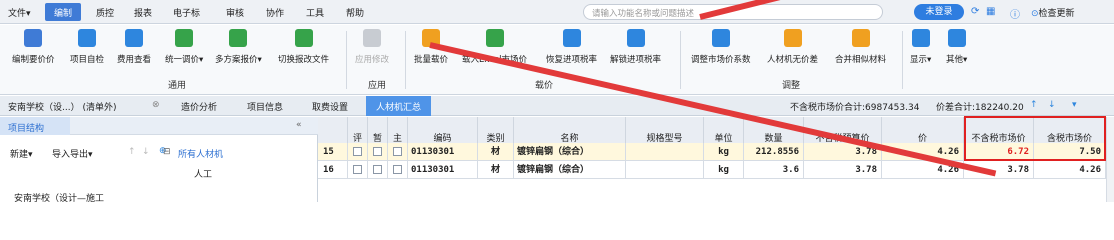 The height and width of the screenshot is (240, 1114). Describe the element at coordinates (792, 53) in the screenshot. I see `toolbar-button-no-diff: 人材机无价差` at that location.